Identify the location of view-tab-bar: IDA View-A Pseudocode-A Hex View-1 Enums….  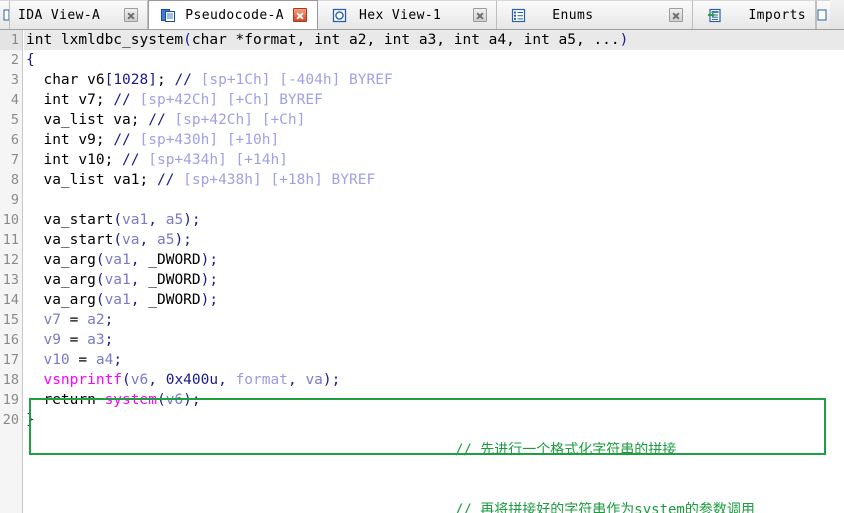
(422, 15).